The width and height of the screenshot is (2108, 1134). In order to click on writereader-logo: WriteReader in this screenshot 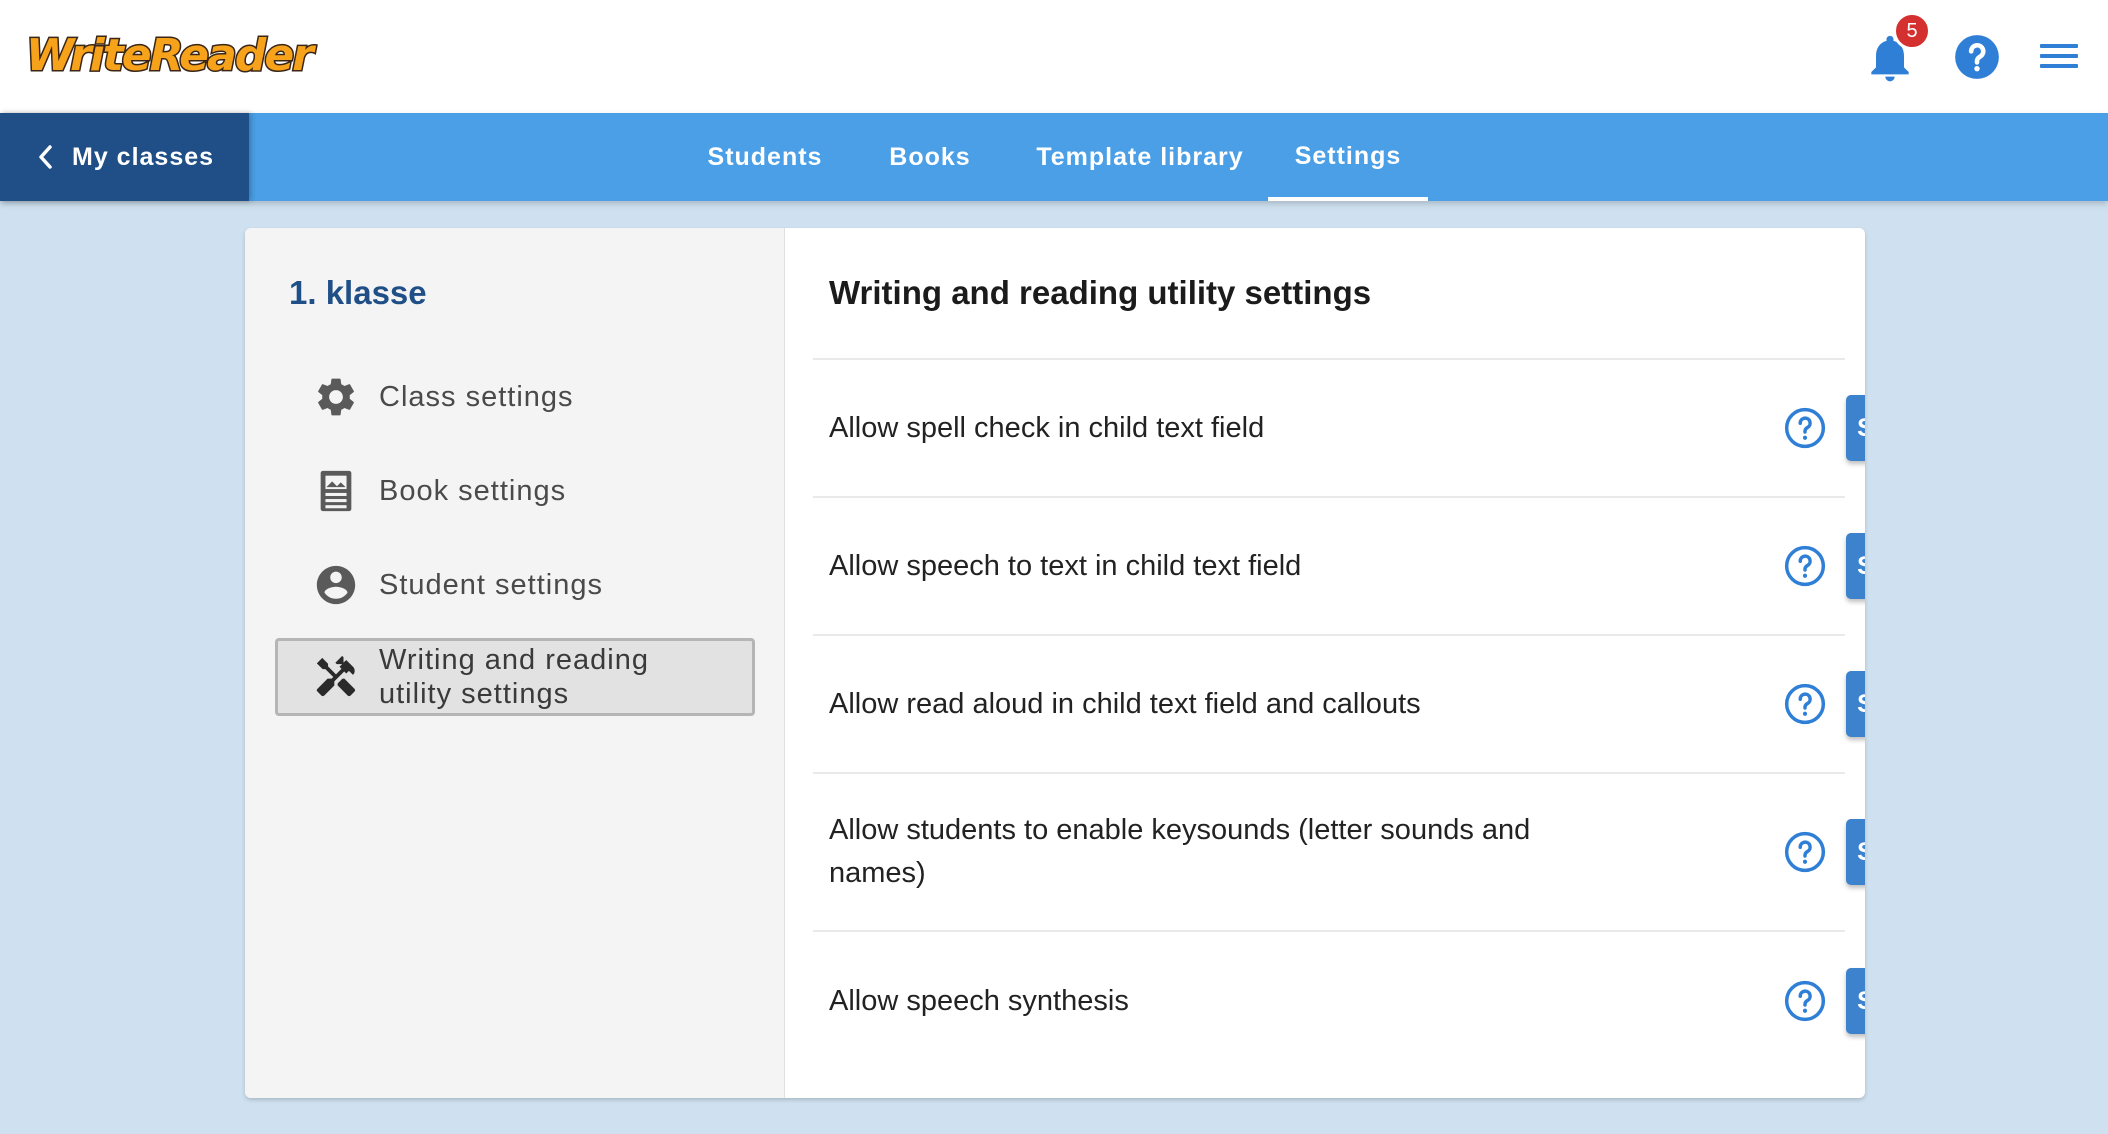, I will do `click(170, 56)`.